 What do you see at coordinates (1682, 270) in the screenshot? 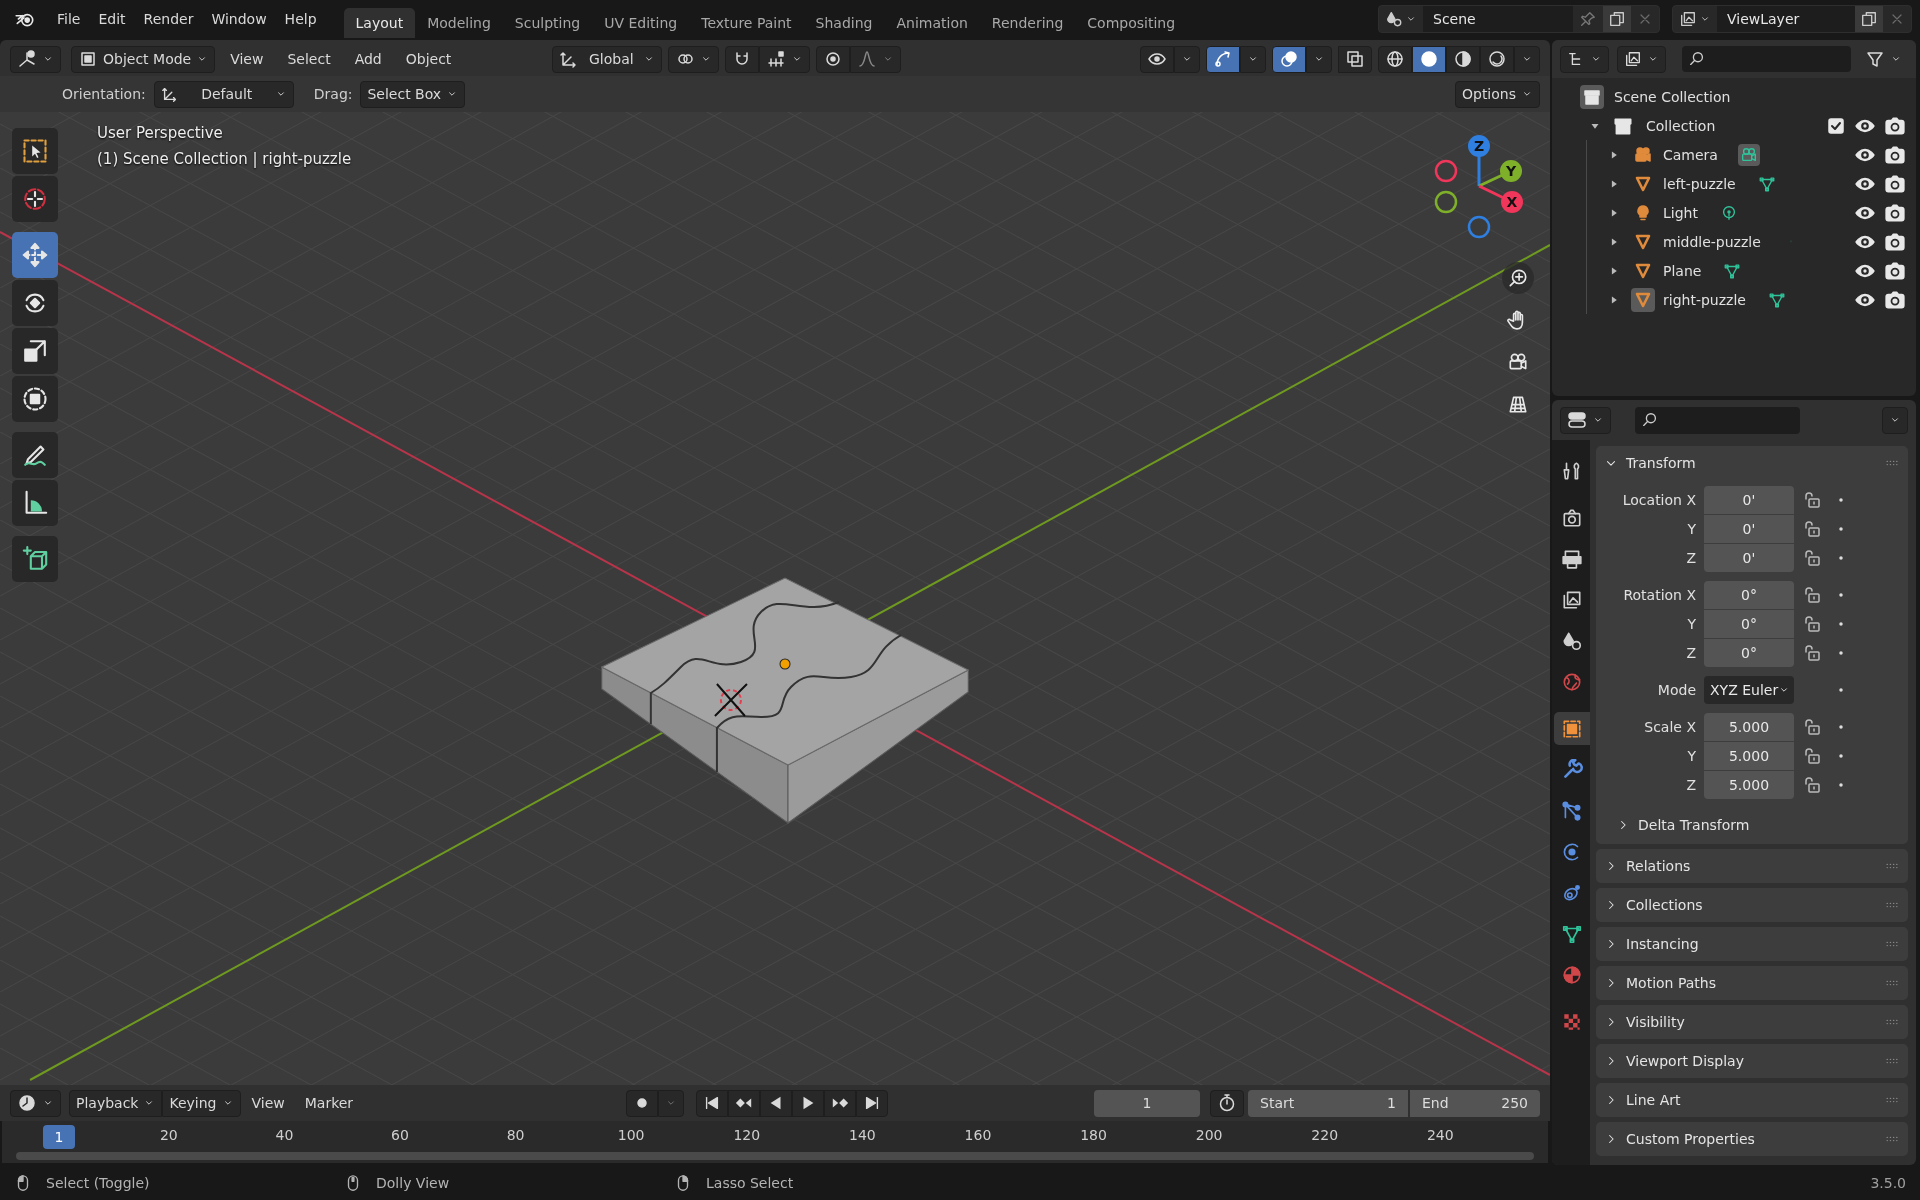
I see `object-name: Plane` at bounding box center [1682, 270].